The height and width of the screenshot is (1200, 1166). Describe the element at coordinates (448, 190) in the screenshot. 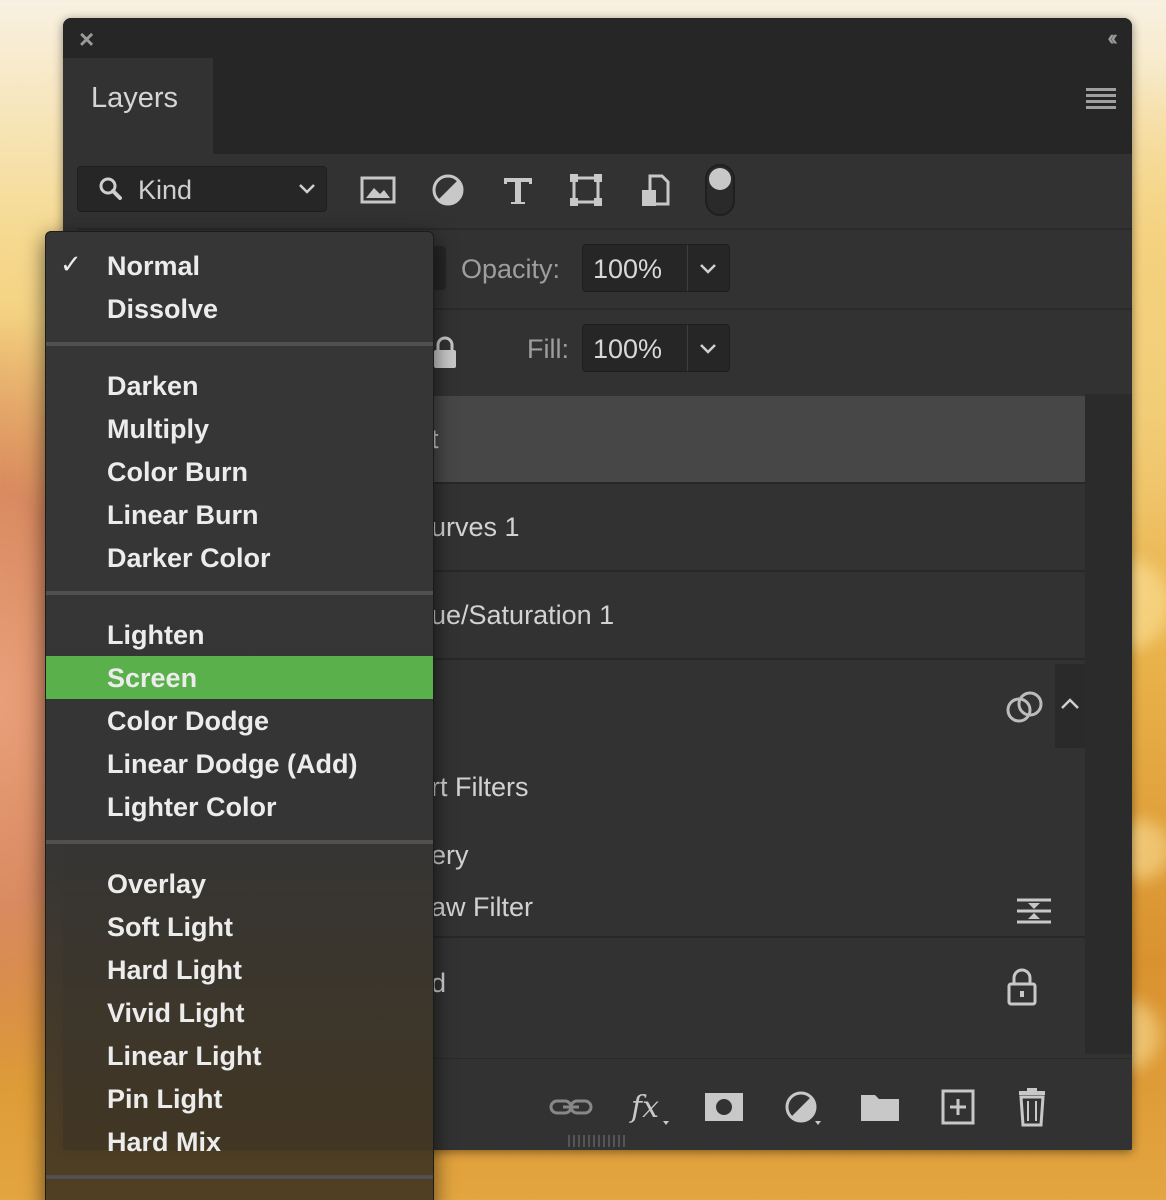

I see `adjustment-filter-icon` at that location.